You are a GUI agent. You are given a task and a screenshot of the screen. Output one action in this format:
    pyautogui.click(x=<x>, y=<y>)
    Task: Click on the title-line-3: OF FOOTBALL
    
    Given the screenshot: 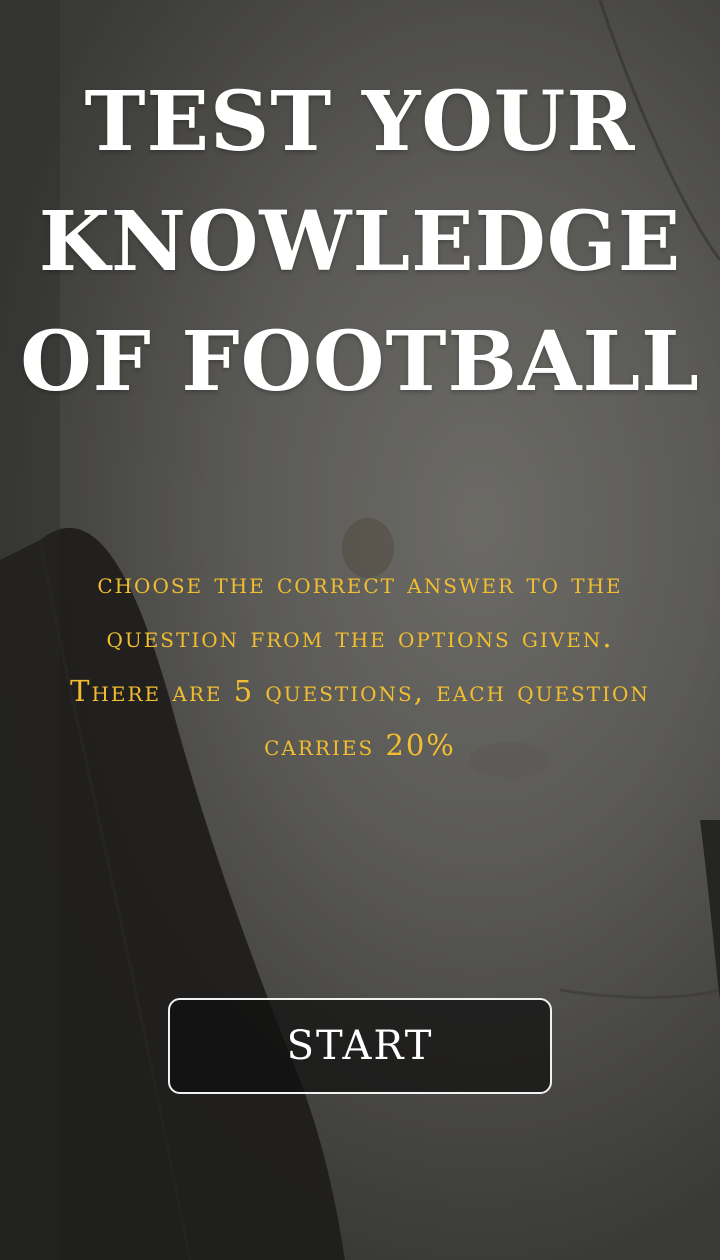 What is the action you would take?
    pyautogui.click(x=360, y=362)
    